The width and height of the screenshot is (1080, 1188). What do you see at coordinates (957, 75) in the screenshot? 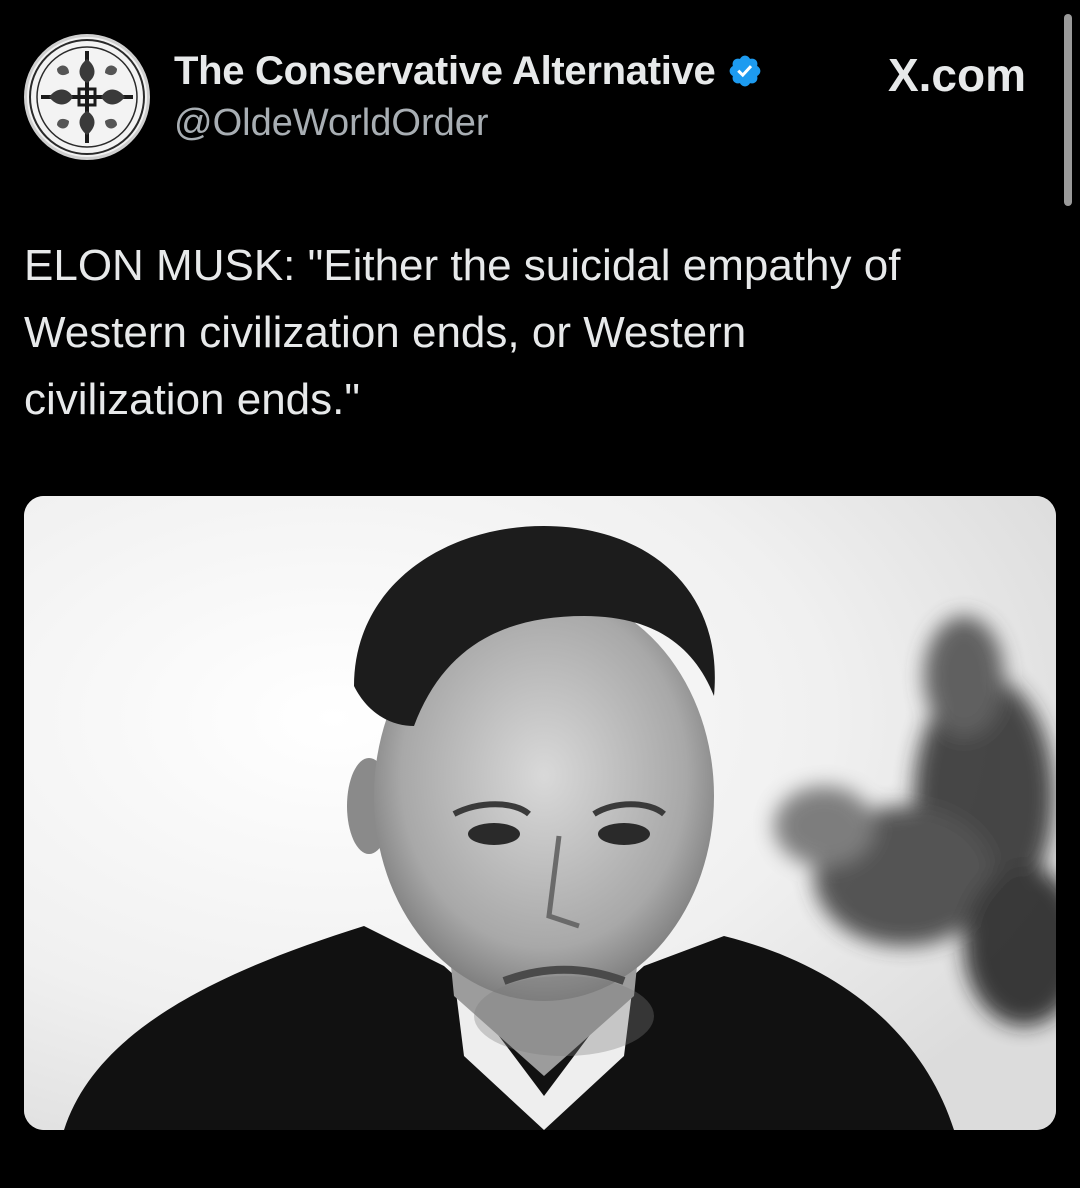
I see `brand-label: X.com` at bounding box center [957, 75].